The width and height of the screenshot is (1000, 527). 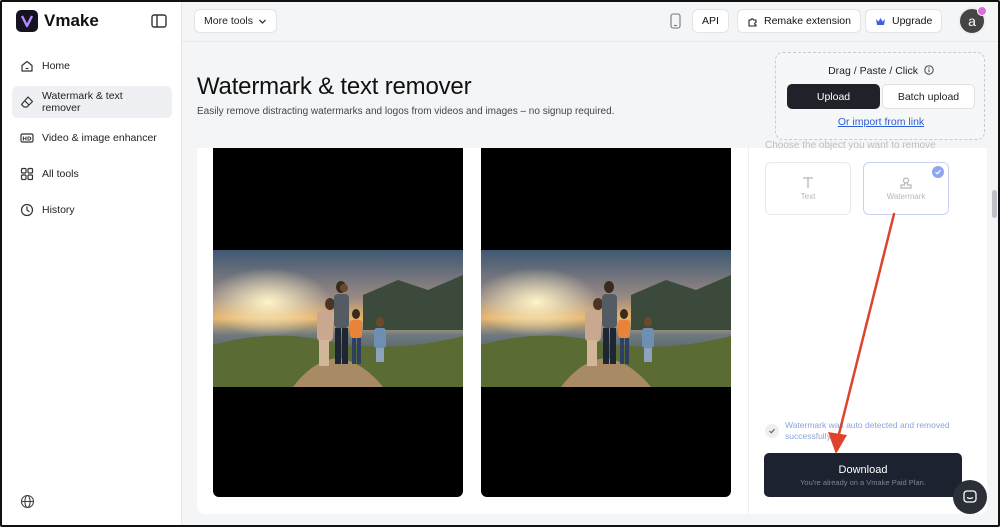 I want to click on batch-upload-button: Batch upload, so click(x=928, y=96).